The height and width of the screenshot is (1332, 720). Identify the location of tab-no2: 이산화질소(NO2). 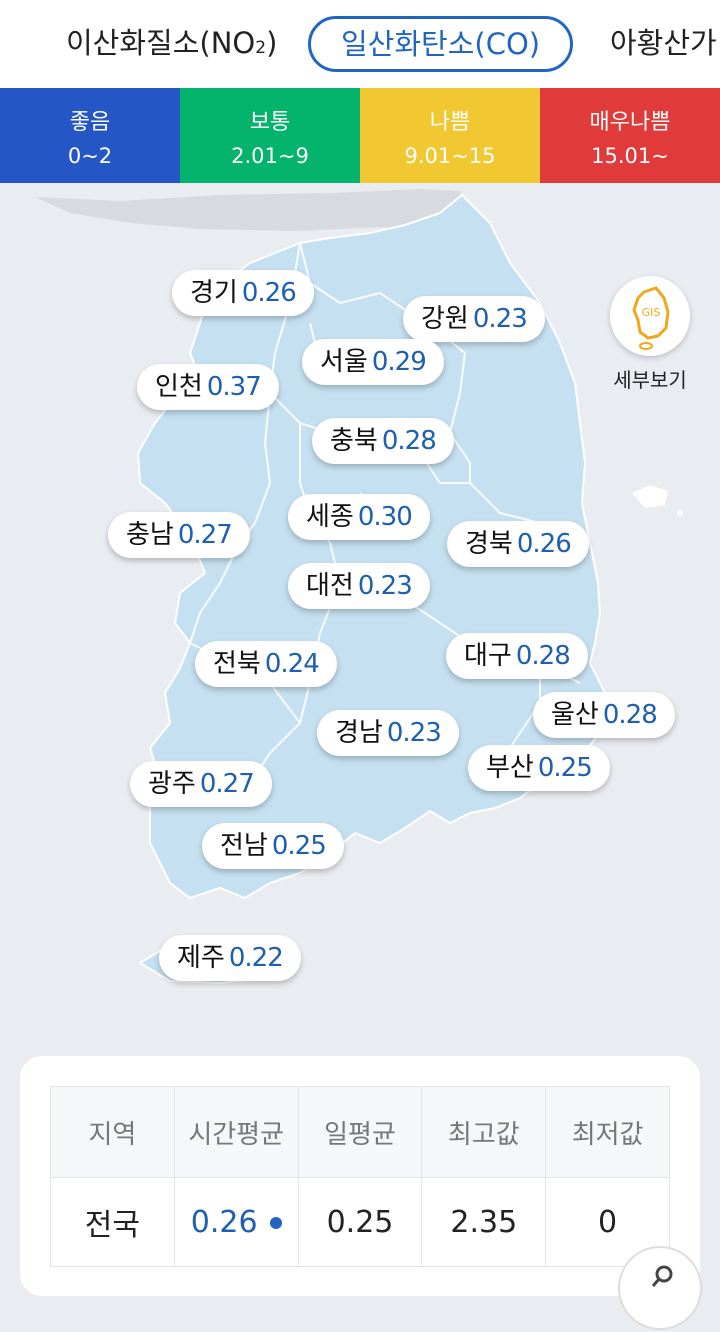
(171, 44).